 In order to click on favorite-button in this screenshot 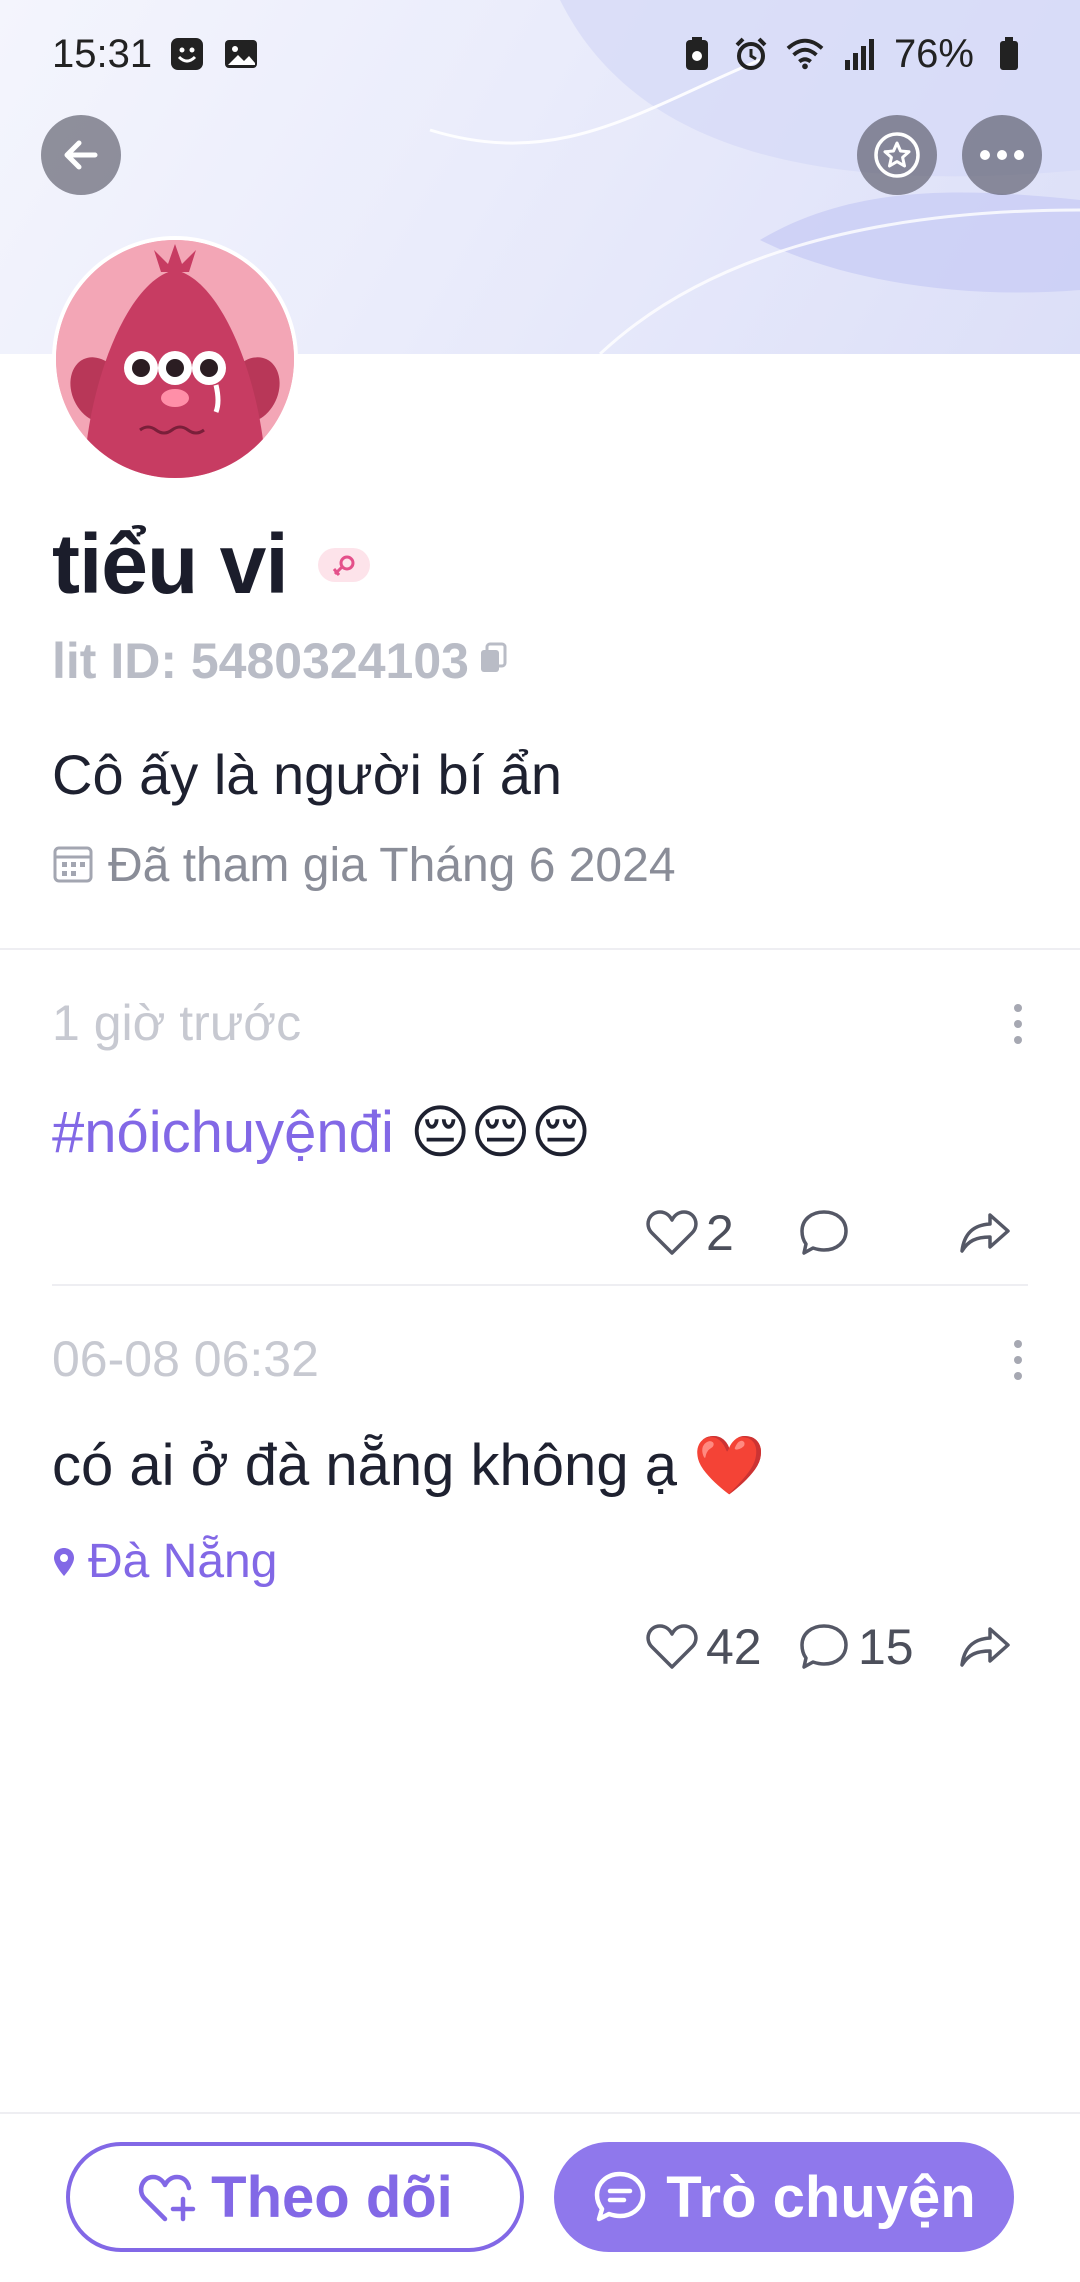, I will do `click(897, 155)`.